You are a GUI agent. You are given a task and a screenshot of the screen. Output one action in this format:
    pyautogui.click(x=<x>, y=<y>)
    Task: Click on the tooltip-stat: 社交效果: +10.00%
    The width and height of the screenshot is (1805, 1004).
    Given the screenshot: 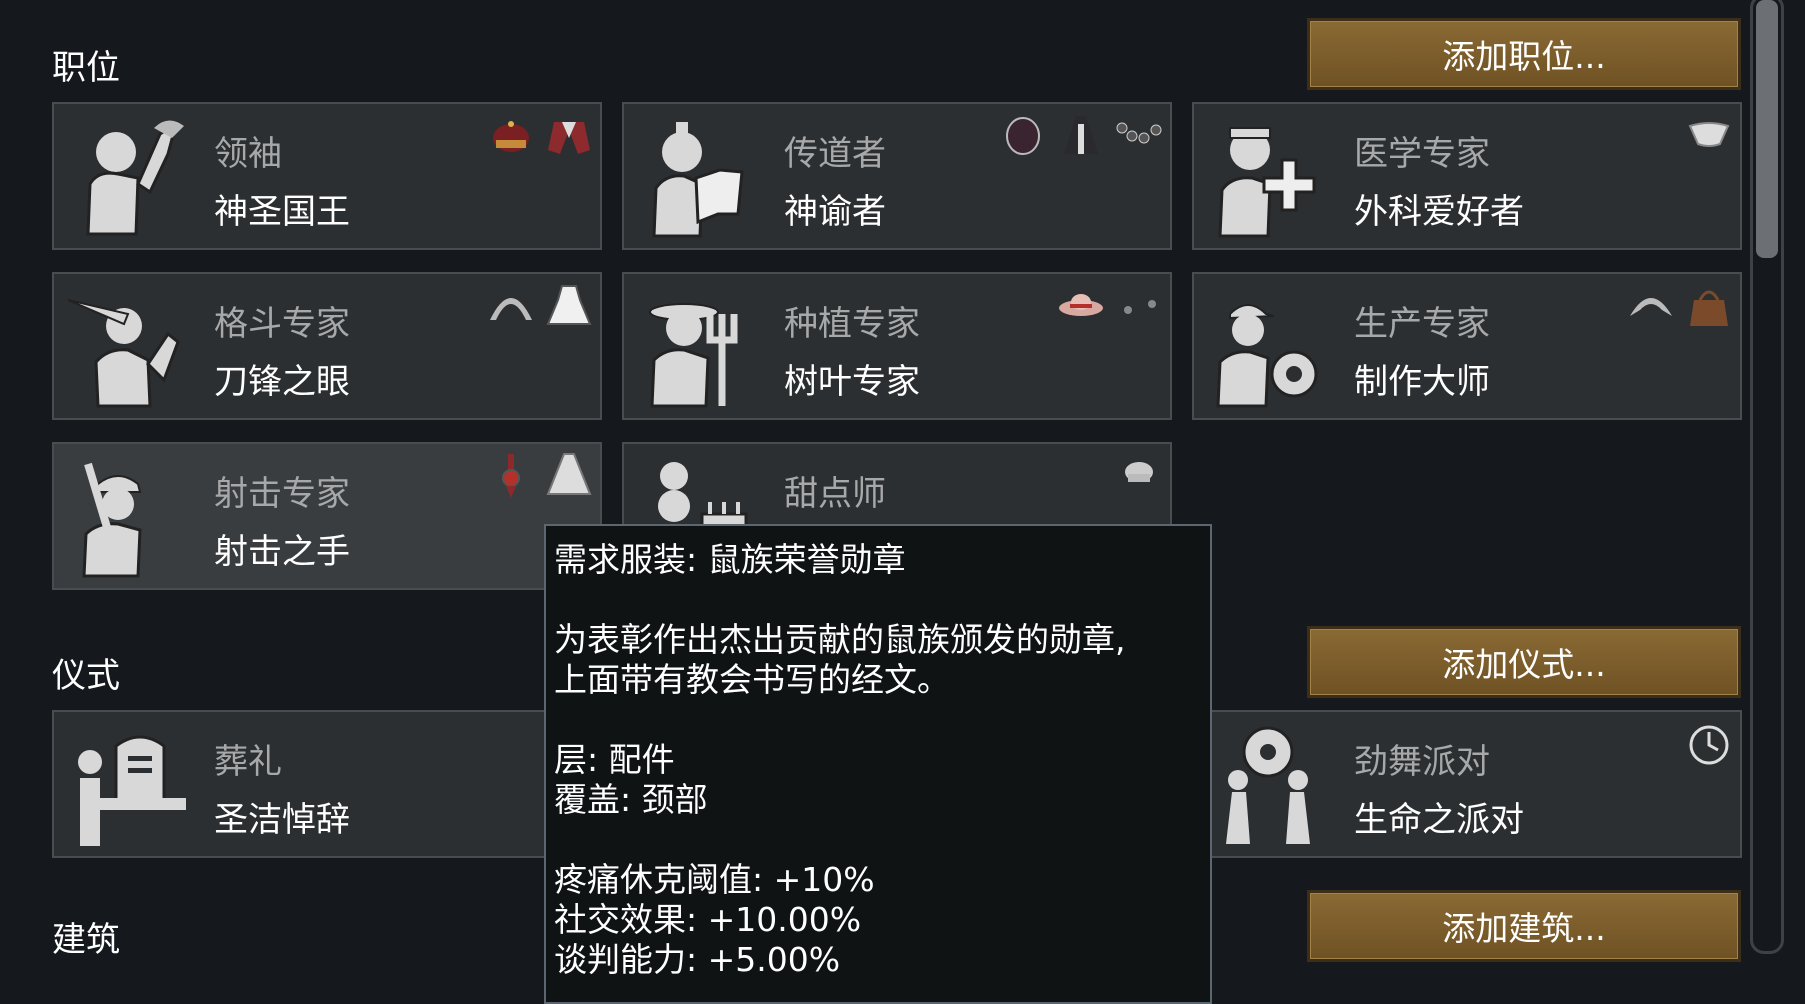 What is the action you would take?
    pyautogui.click(x=708, y=919)
    